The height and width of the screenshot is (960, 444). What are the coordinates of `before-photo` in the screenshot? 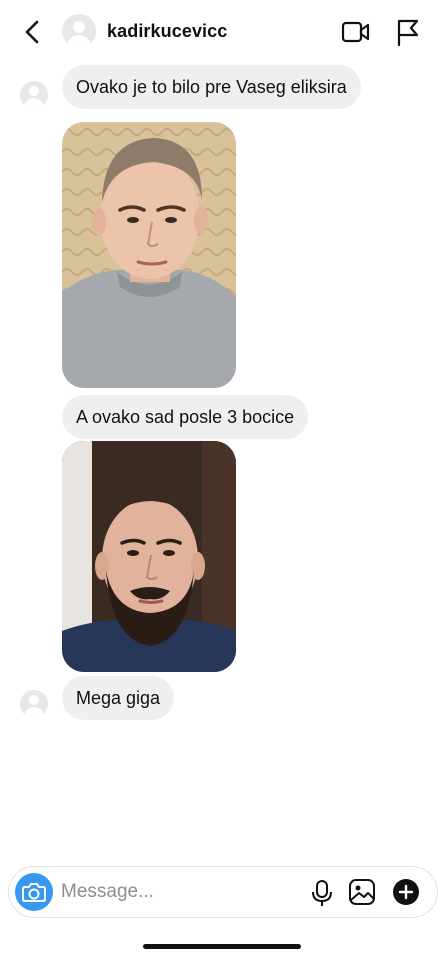 It's located at (149, 255).